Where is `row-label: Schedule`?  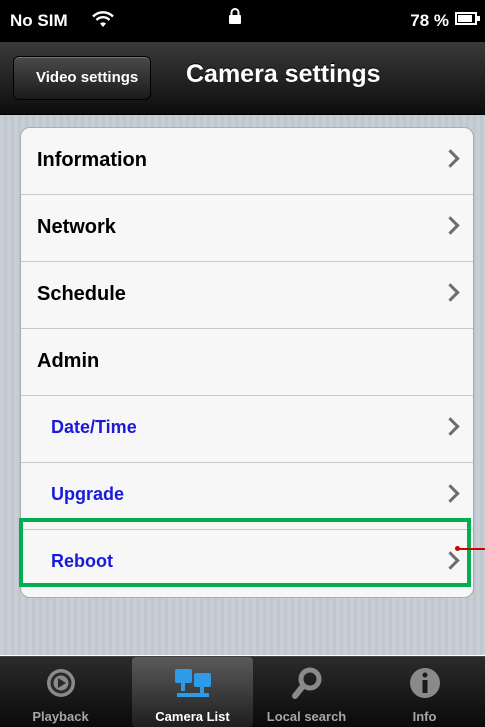
row-label: Schedule is located at coordinates (81, 294).